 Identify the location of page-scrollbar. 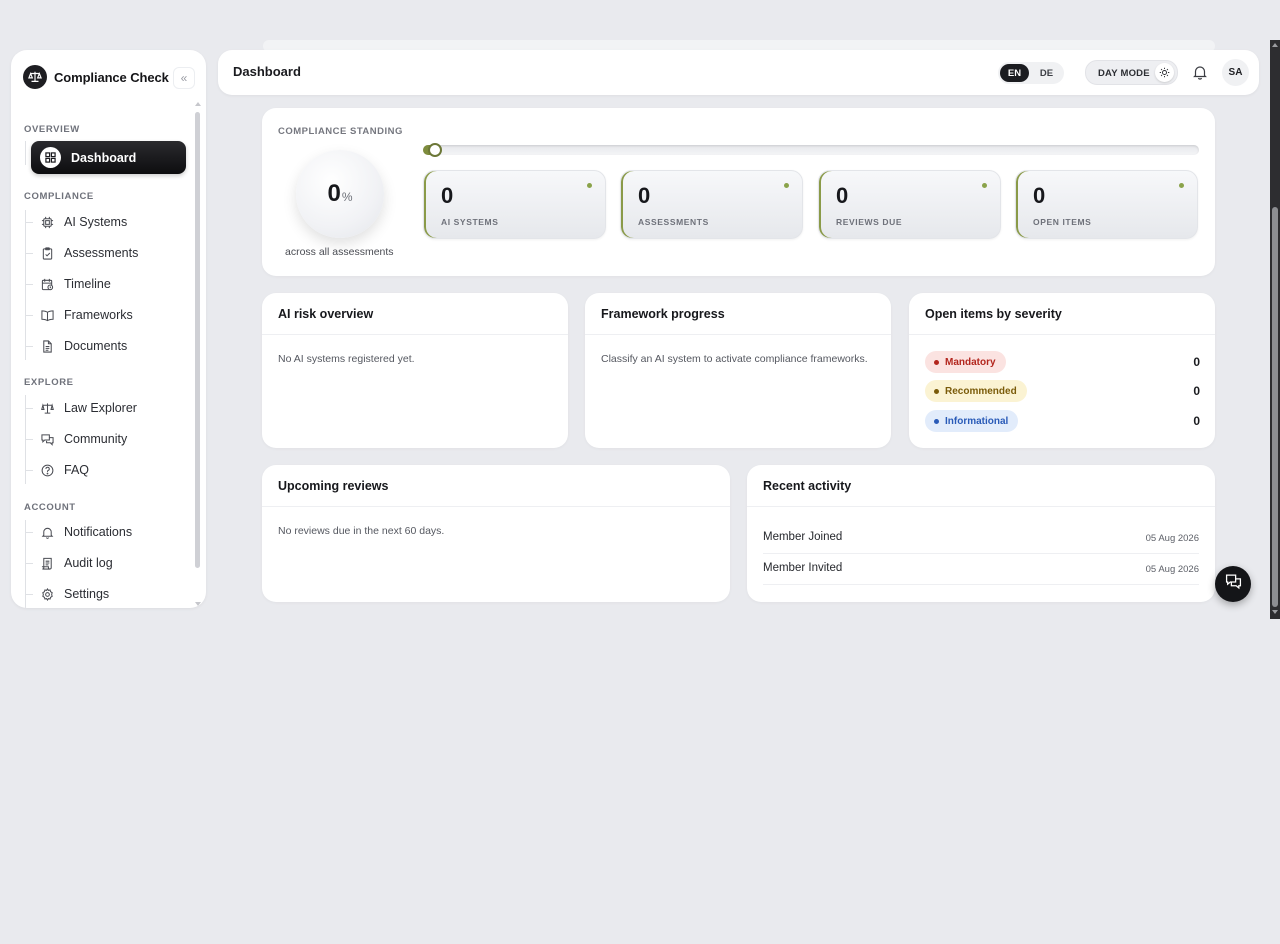
(1275, 329).